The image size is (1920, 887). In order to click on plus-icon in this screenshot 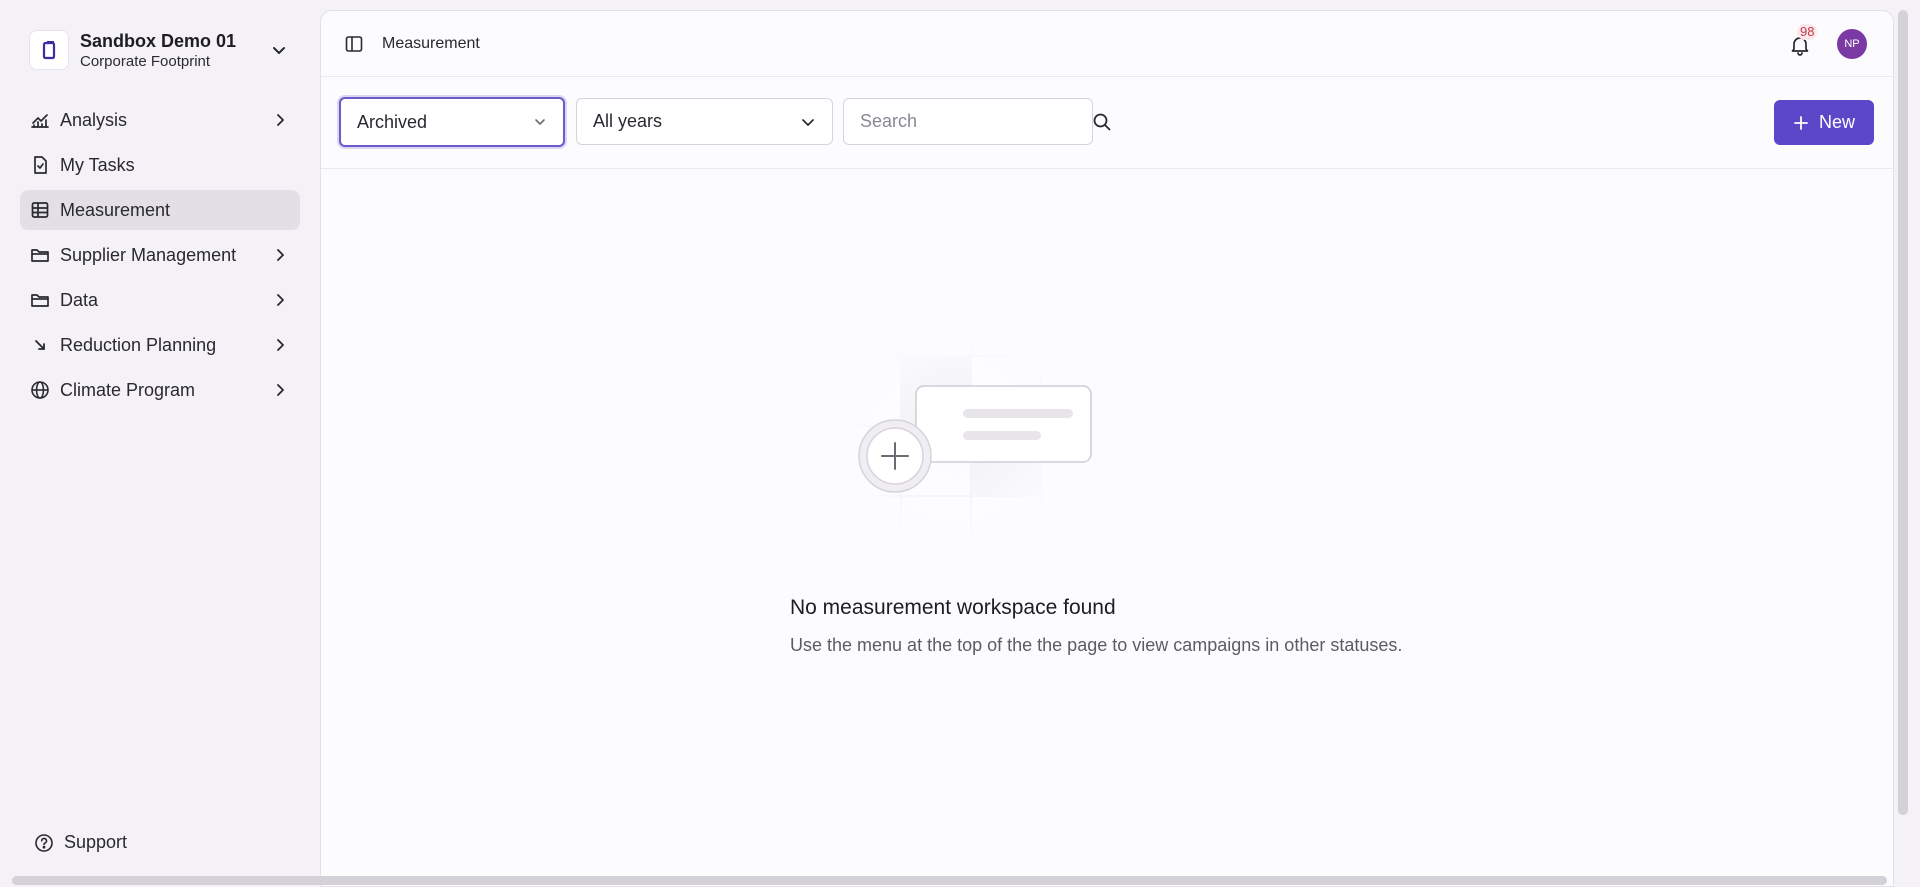, I will do `click(1801, 123)`.